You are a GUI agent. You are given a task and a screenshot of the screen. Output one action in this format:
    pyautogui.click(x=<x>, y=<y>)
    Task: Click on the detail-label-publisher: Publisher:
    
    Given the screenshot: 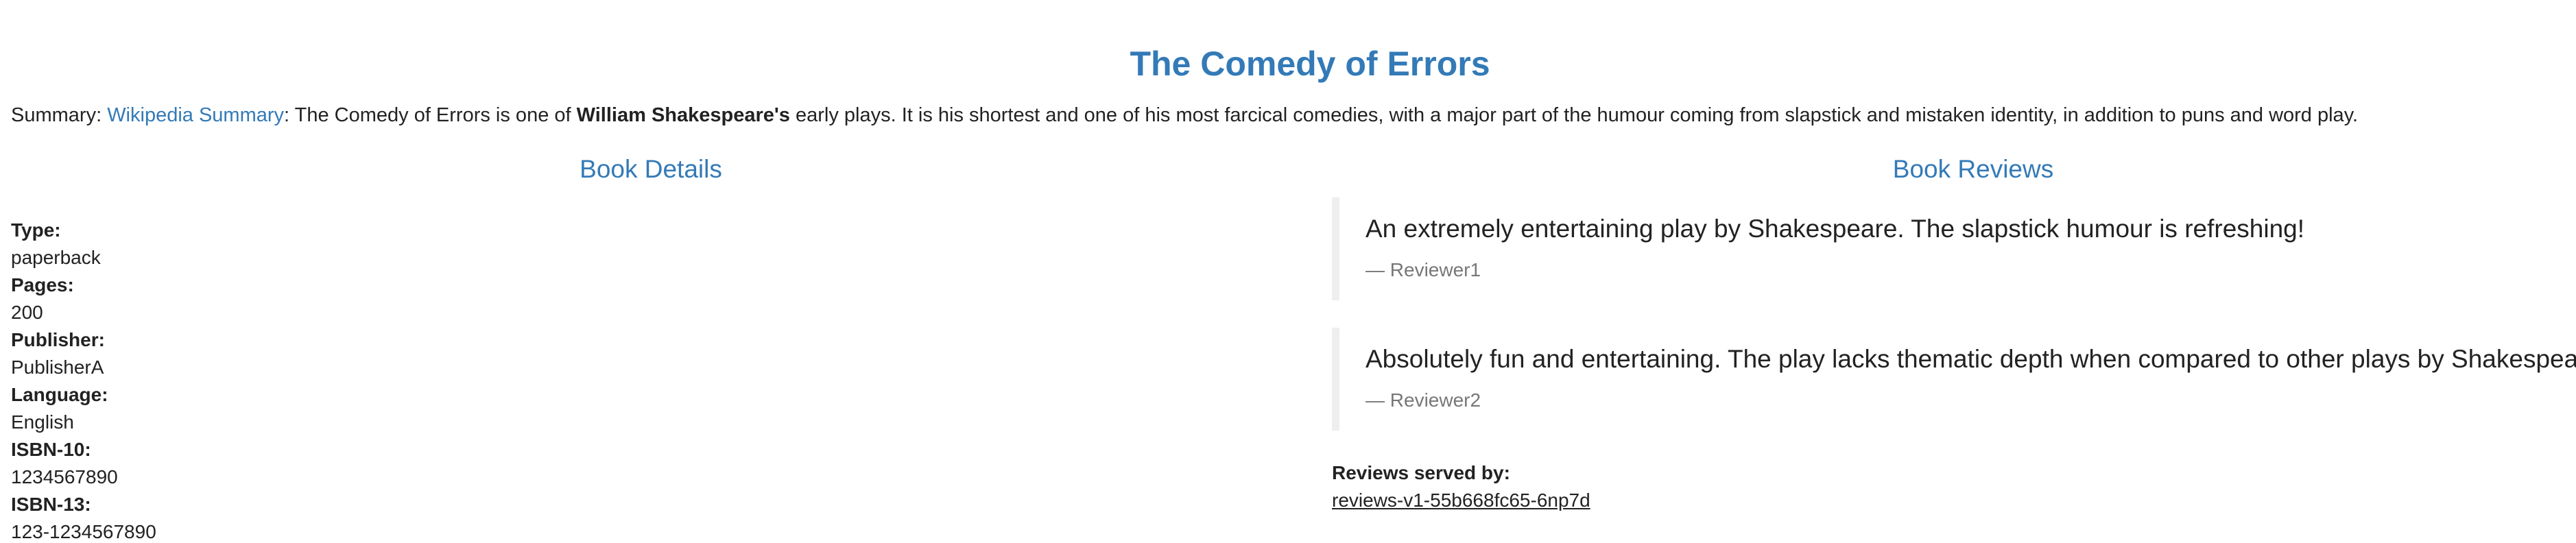 What is the action you would take?
    pyautogui.click(x=58, y=339)
    